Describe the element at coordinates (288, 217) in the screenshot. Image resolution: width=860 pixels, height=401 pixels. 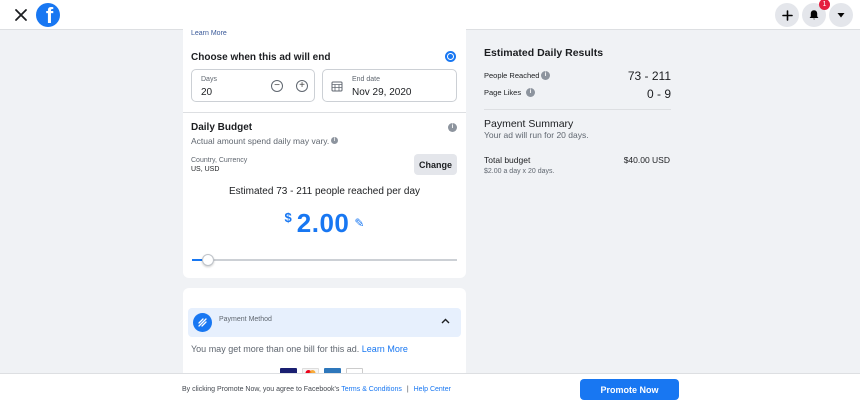
I see `currency-symbol: $` at that location.